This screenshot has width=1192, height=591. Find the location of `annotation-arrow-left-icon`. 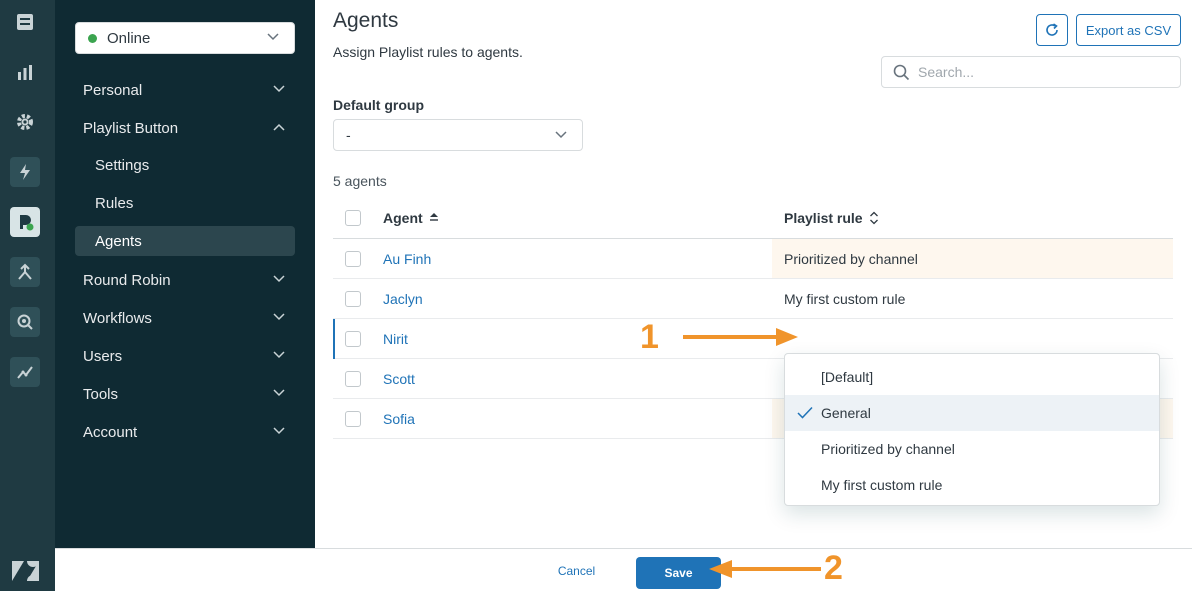

annotation-arrow-left-icon is located at coordinates (765, 569).